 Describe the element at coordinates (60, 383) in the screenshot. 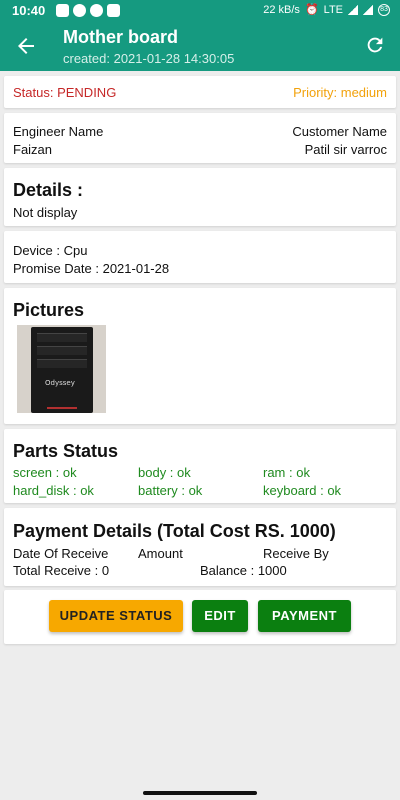

I see `case-brand-logo: Odyssey` at that location.